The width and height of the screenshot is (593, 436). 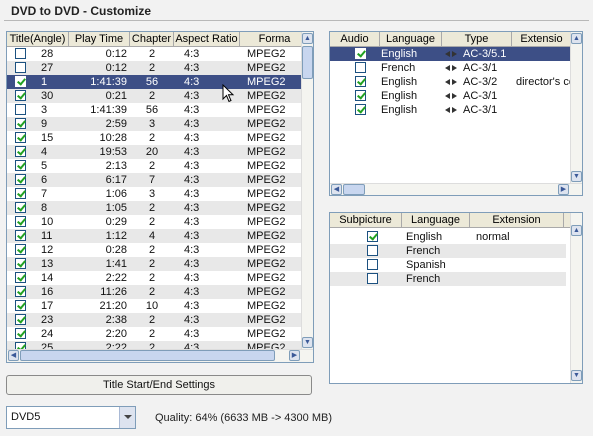 I want to click on table-row: 12 0:28 2 4:3 MPEG2, so click(x=154, y=250).